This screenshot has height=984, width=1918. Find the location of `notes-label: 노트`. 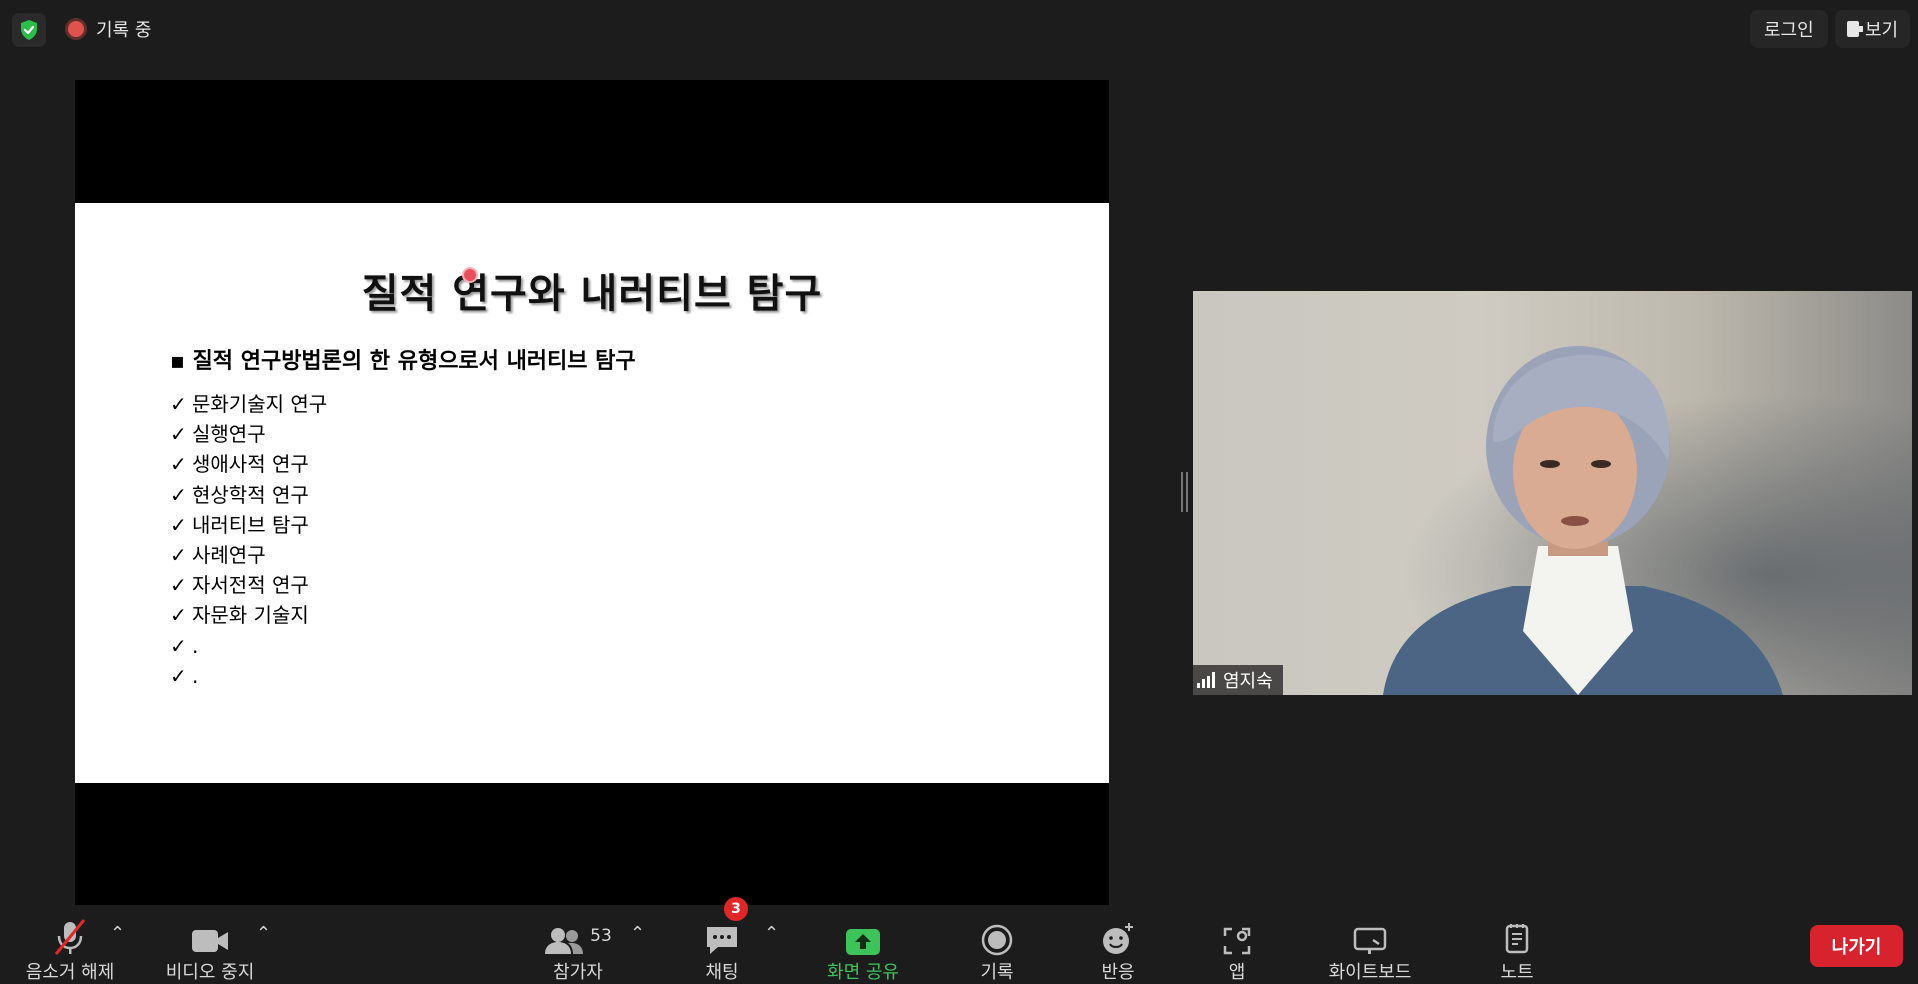

notes-label: 노트 is located at coordinates (1517, 972).